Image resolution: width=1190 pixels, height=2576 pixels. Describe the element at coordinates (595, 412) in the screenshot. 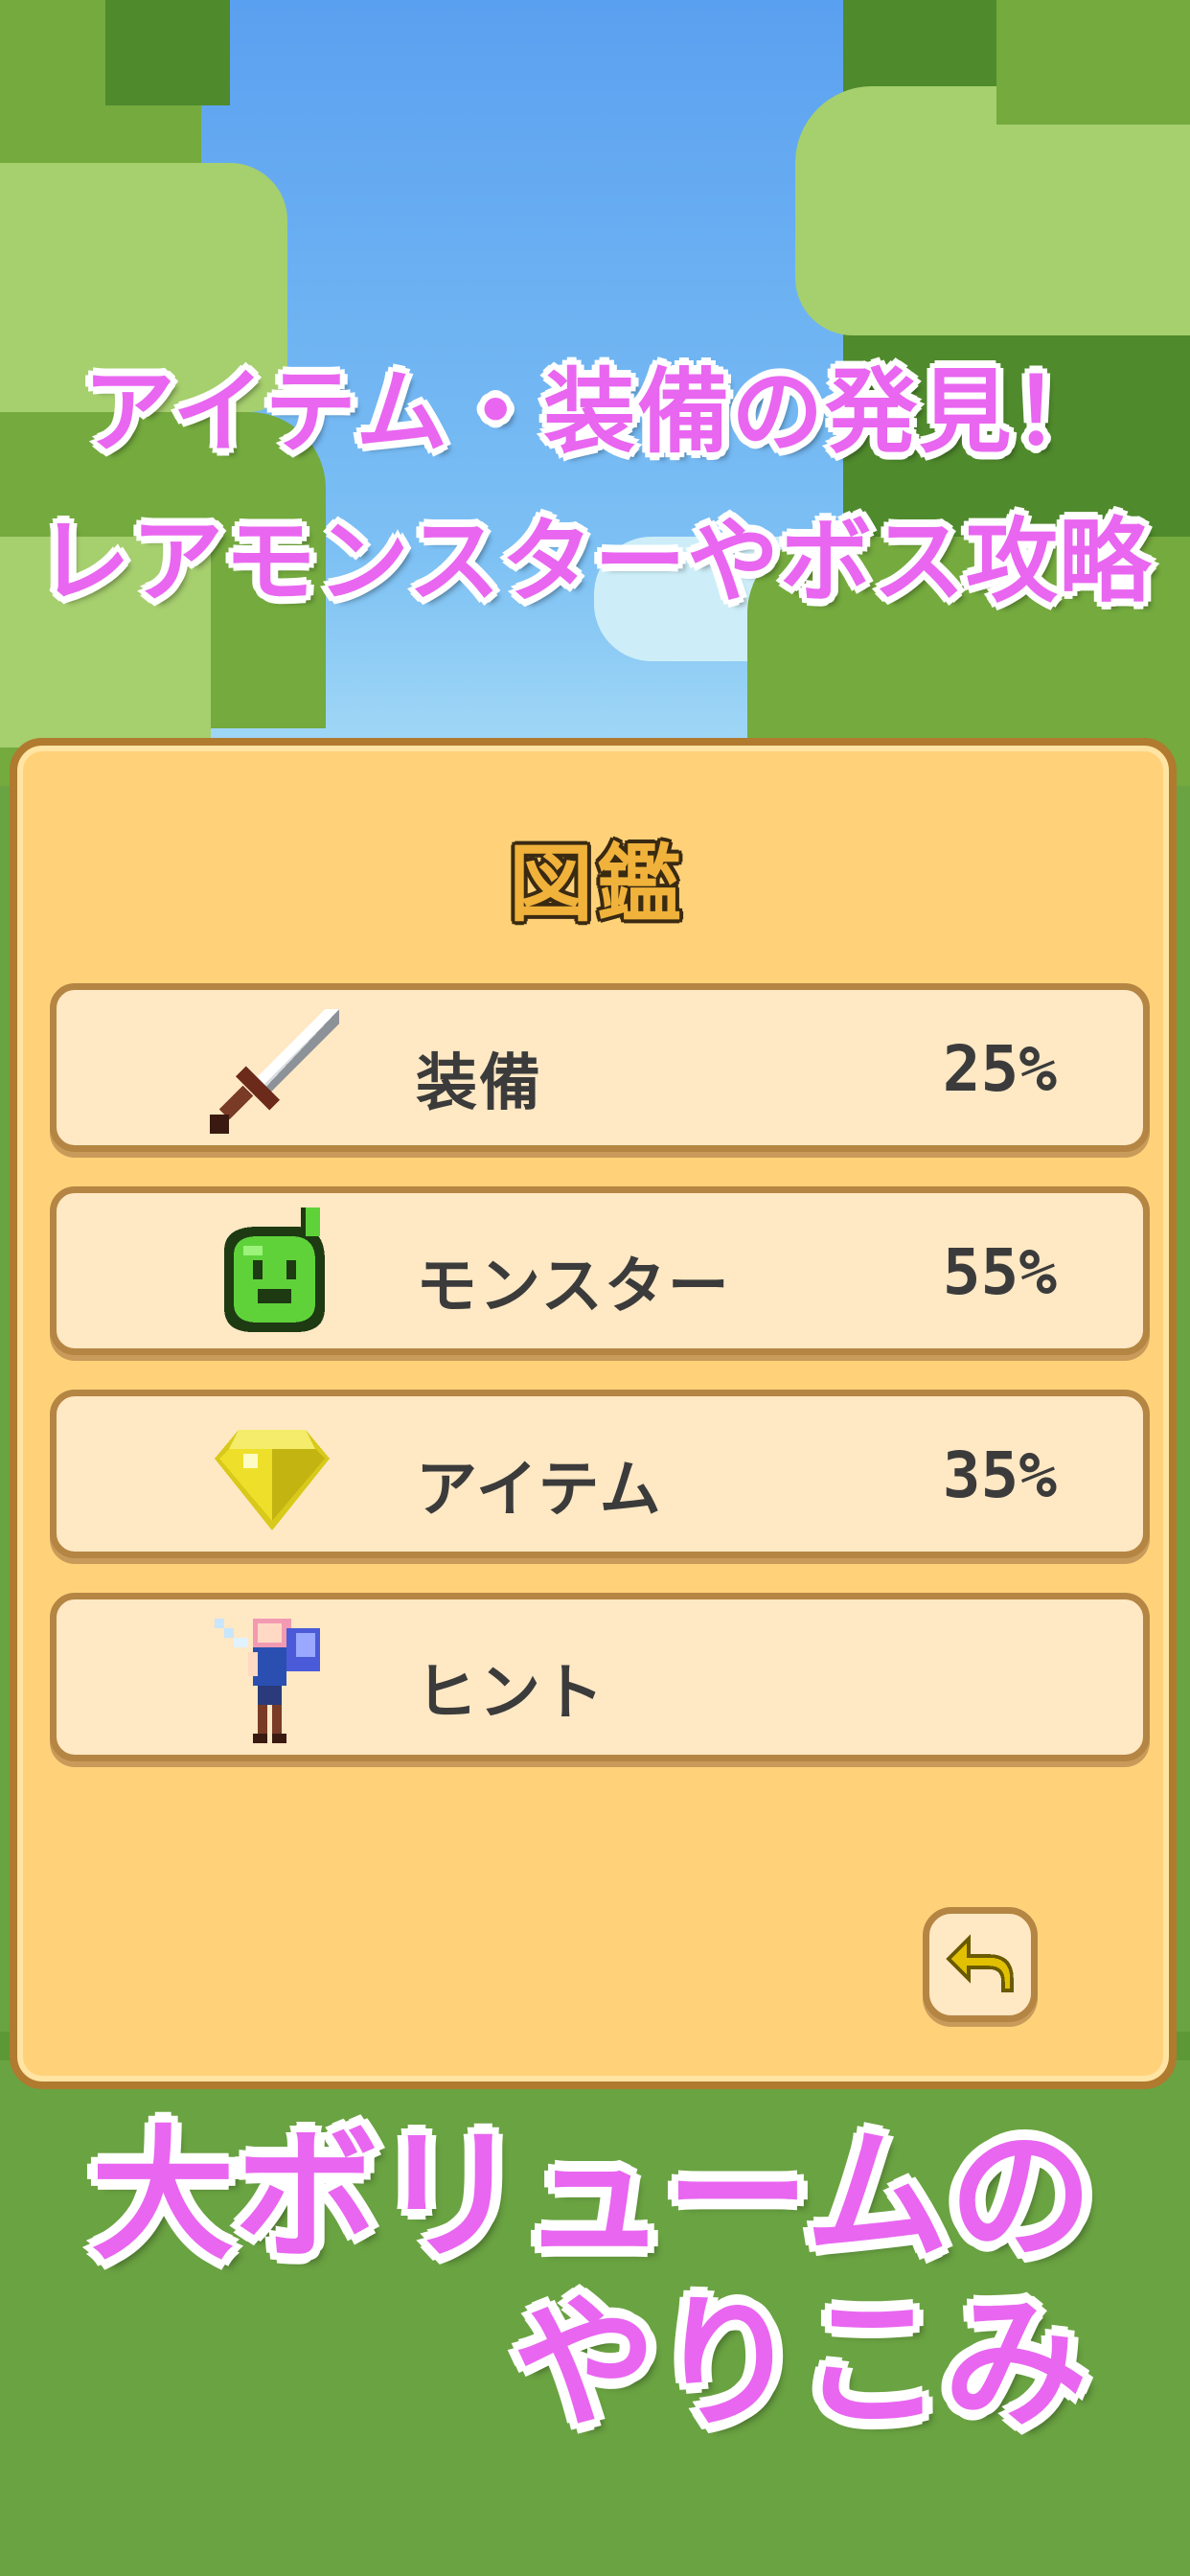

I see `headline-line1: アイテム・装備の発見！` at that location.